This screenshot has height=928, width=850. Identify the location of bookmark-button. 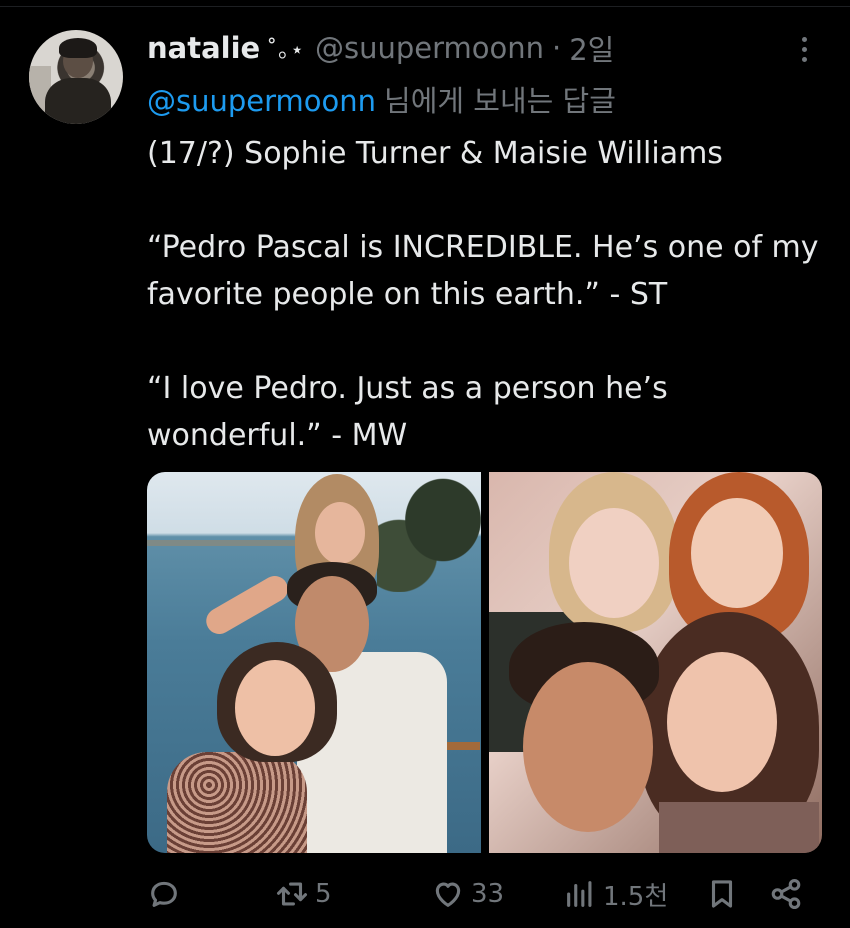
(722, 894).